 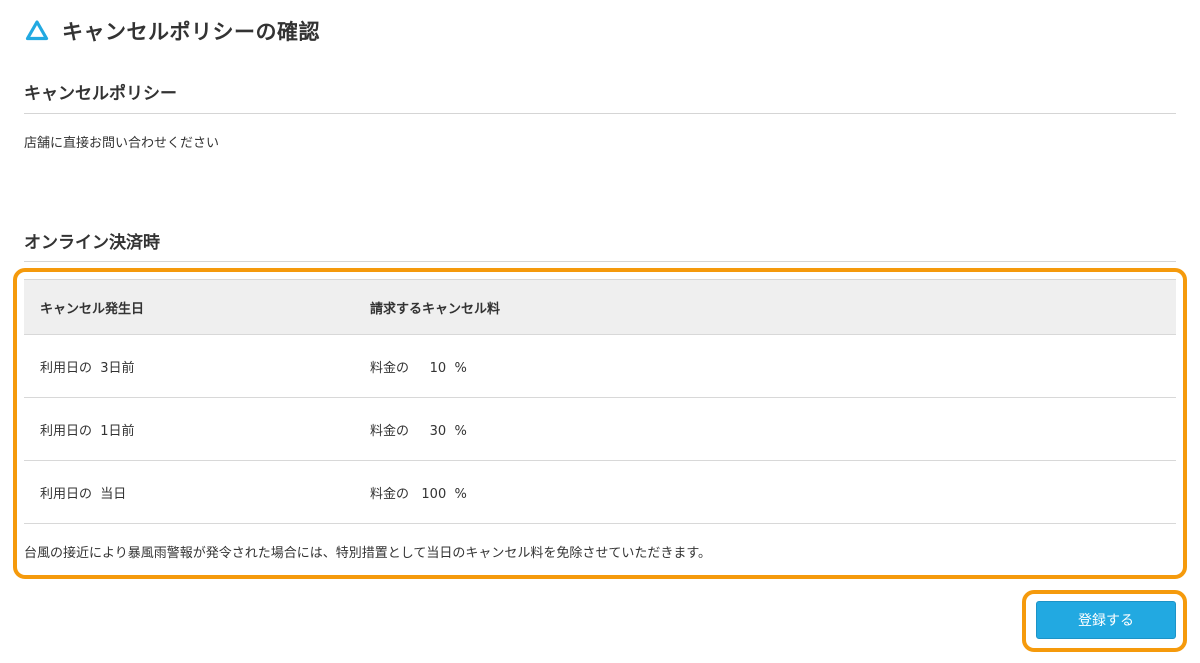 I want to click on column-header-cancel-date: キャンセル発生日, so click(x=189, y=307).